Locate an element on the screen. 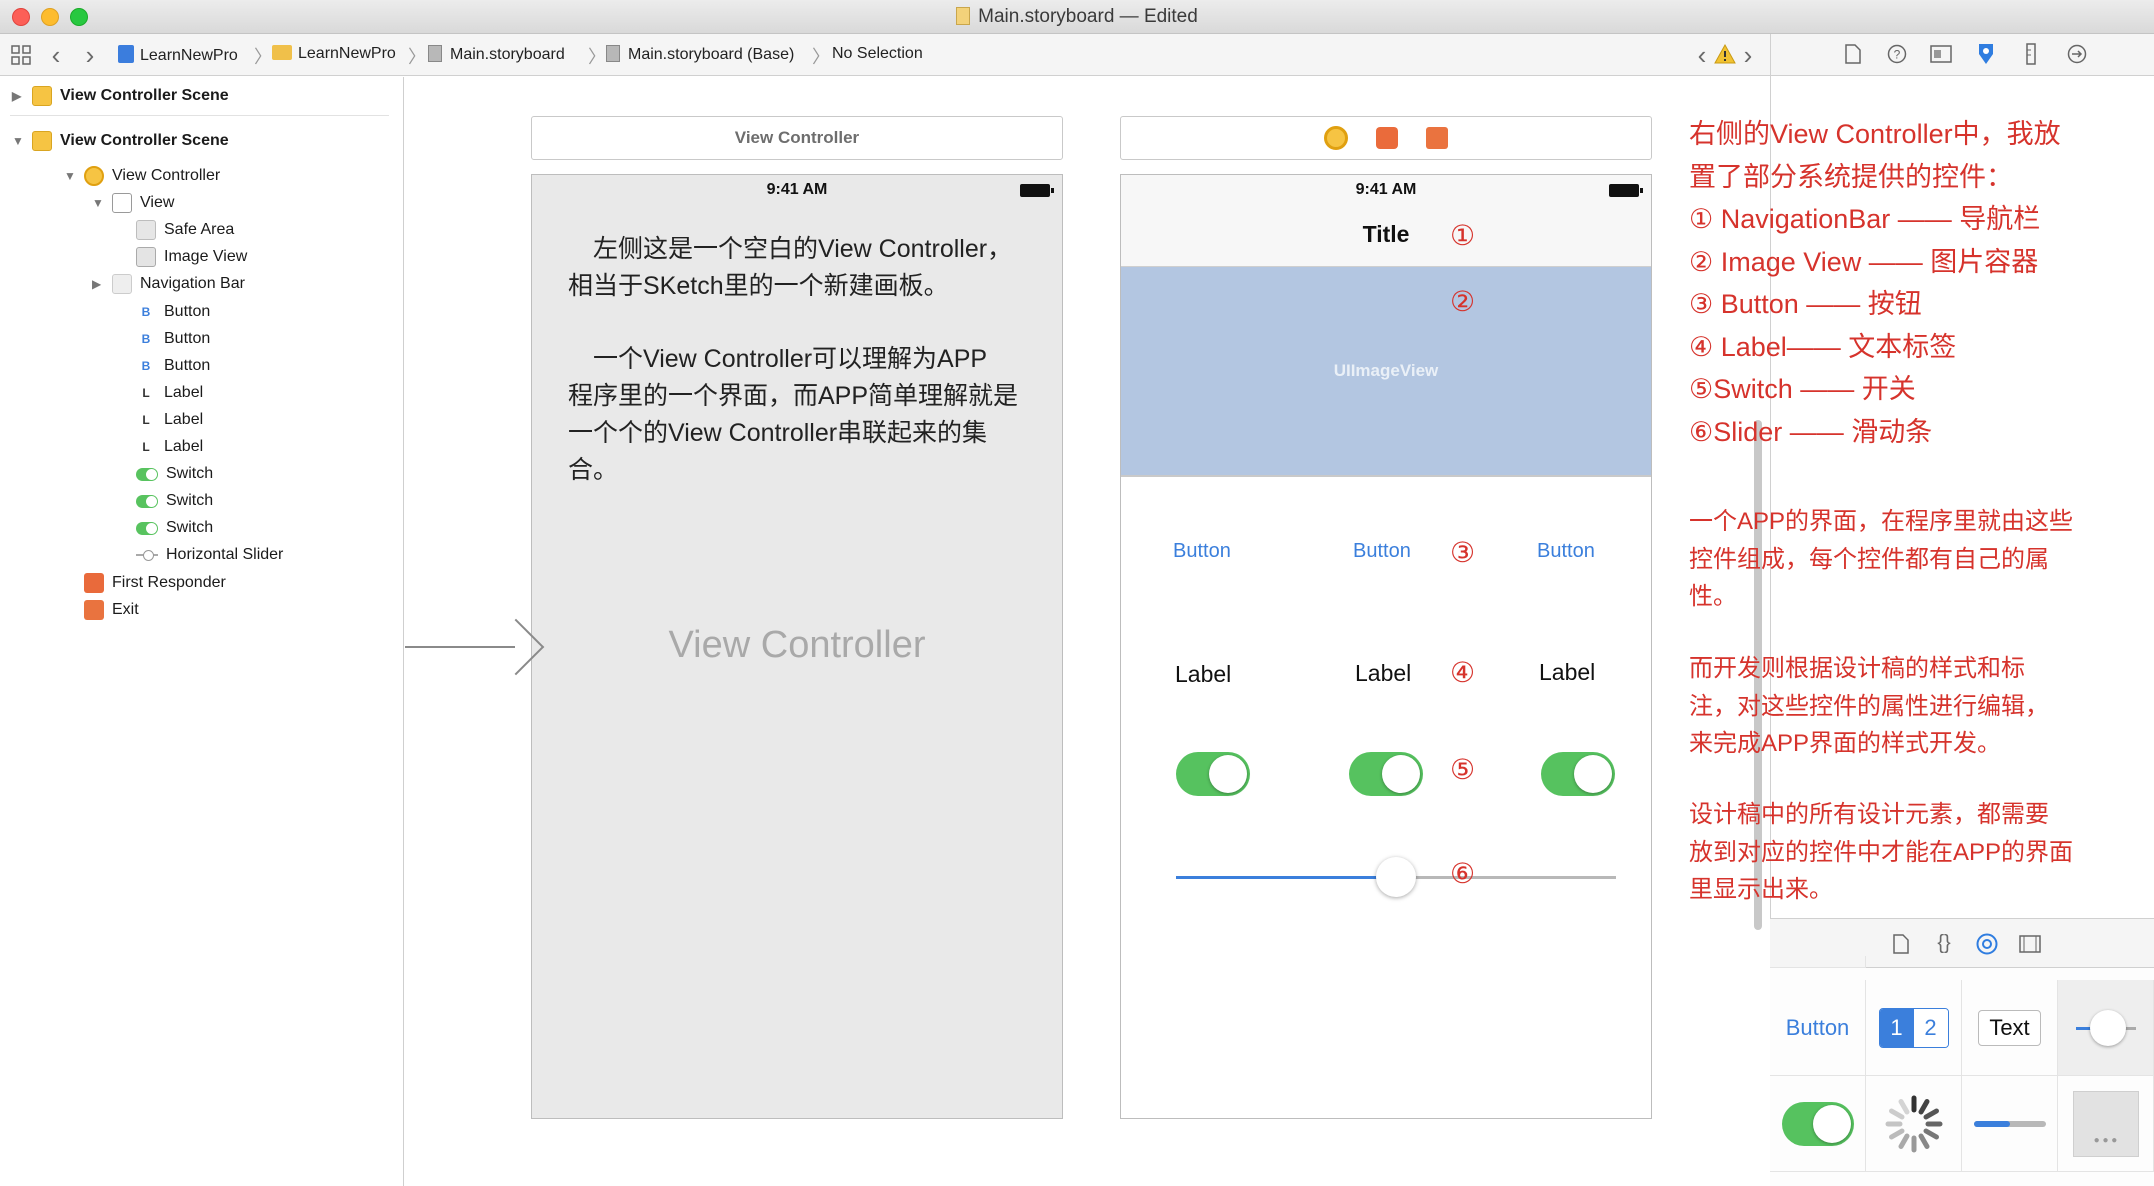 The image size is (2154, 1186). object-library-icon is located at coordinates (1987, 944).